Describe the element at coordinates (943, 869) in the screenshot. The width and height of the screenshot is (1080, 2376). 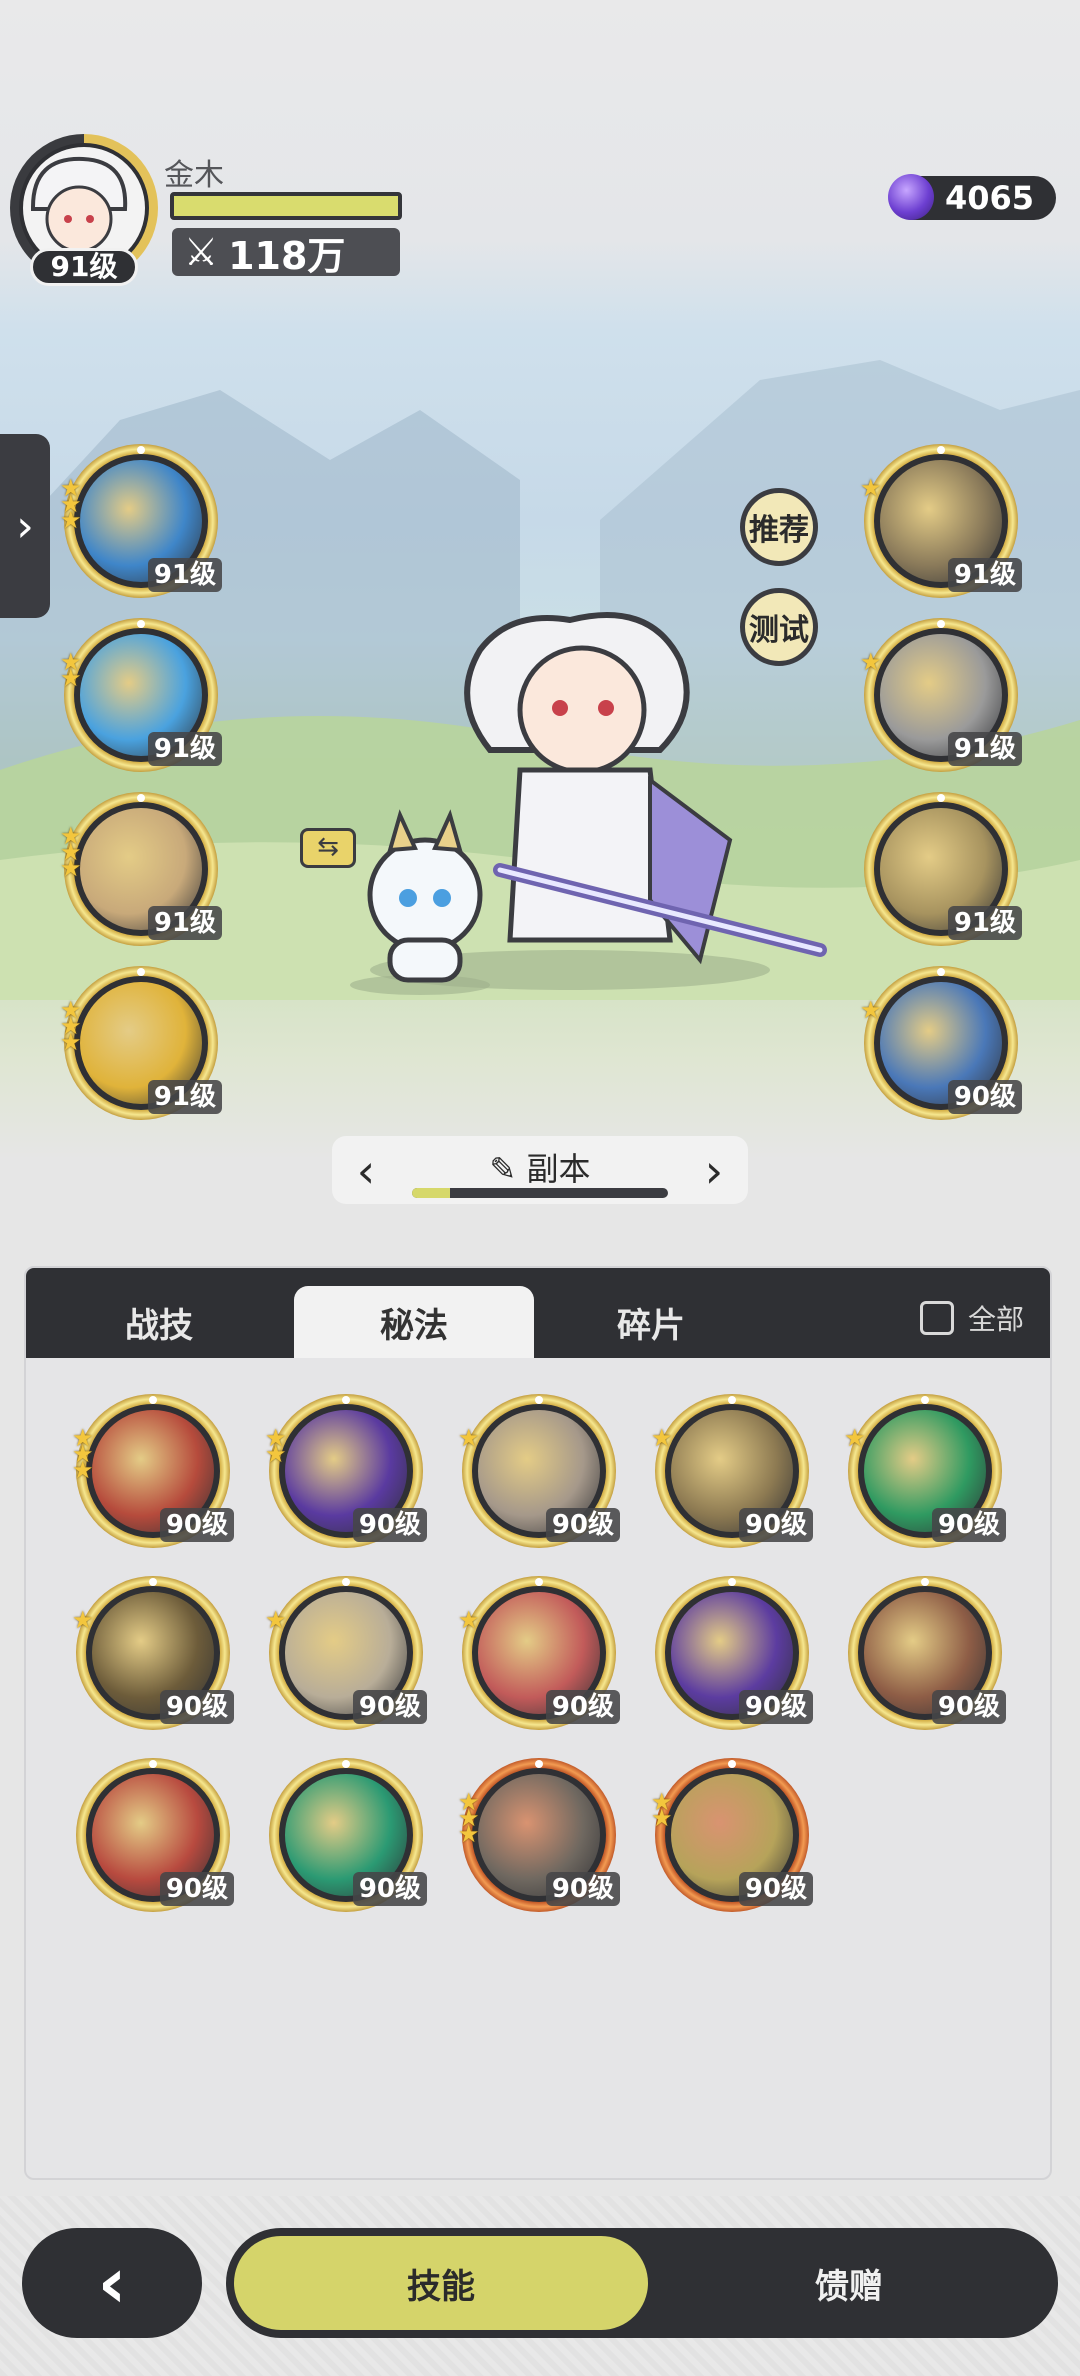
I see `right-skill-slot: 91级` at that location.